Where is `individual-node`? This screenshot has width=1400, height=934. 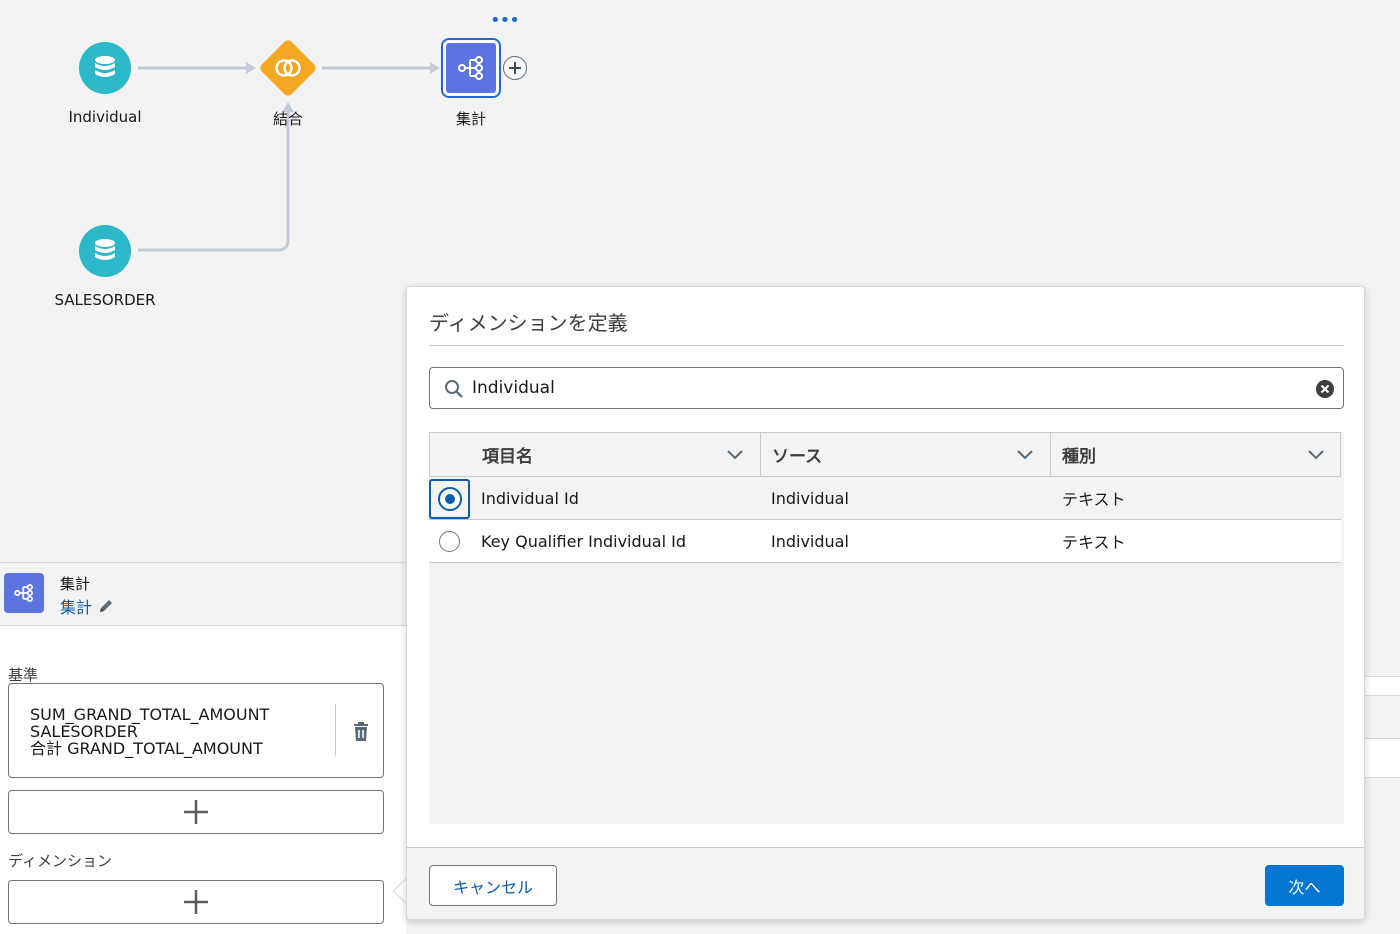 individual-node is located at coordinates (105, 68).